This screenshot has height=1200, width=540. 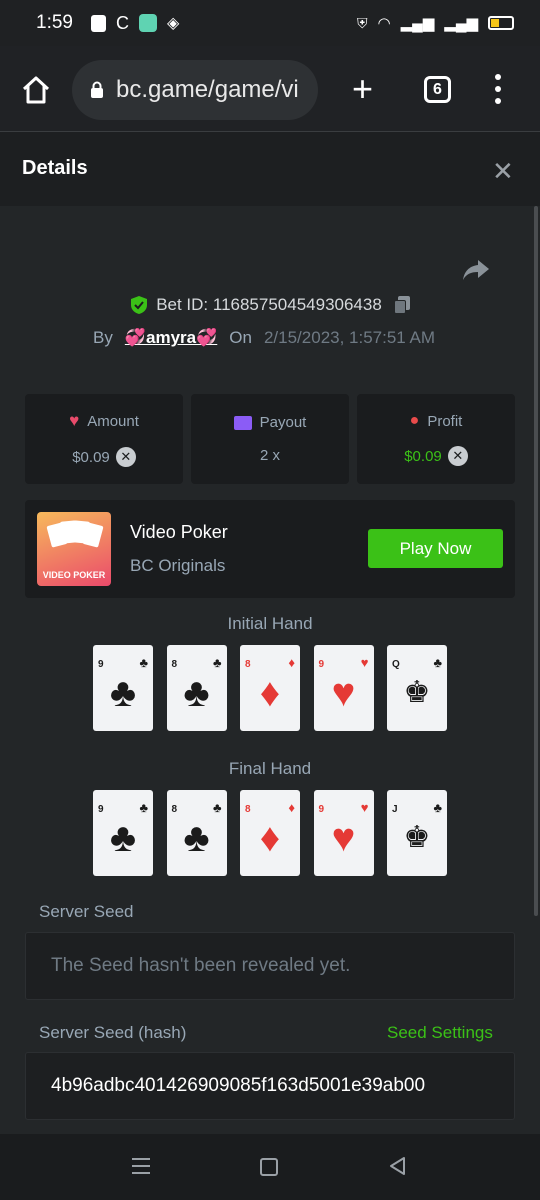 I want to click on copy-icon, so click(x=401, y=305).